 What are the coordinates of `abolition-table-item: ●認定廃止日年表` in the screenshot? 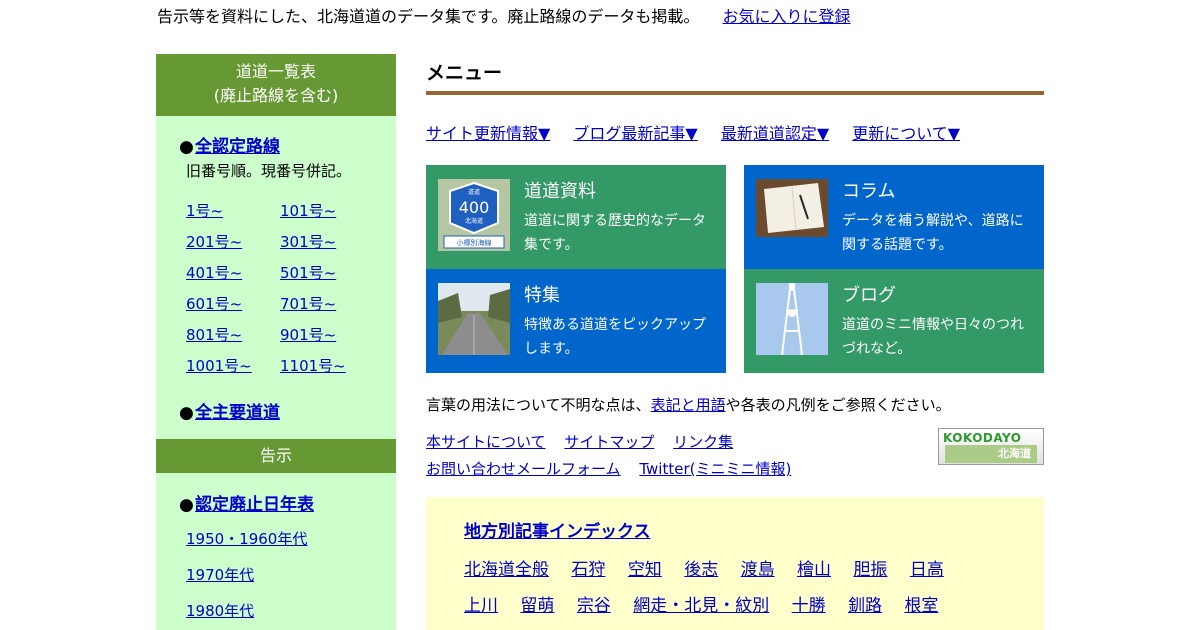 It's located at (246, 502).